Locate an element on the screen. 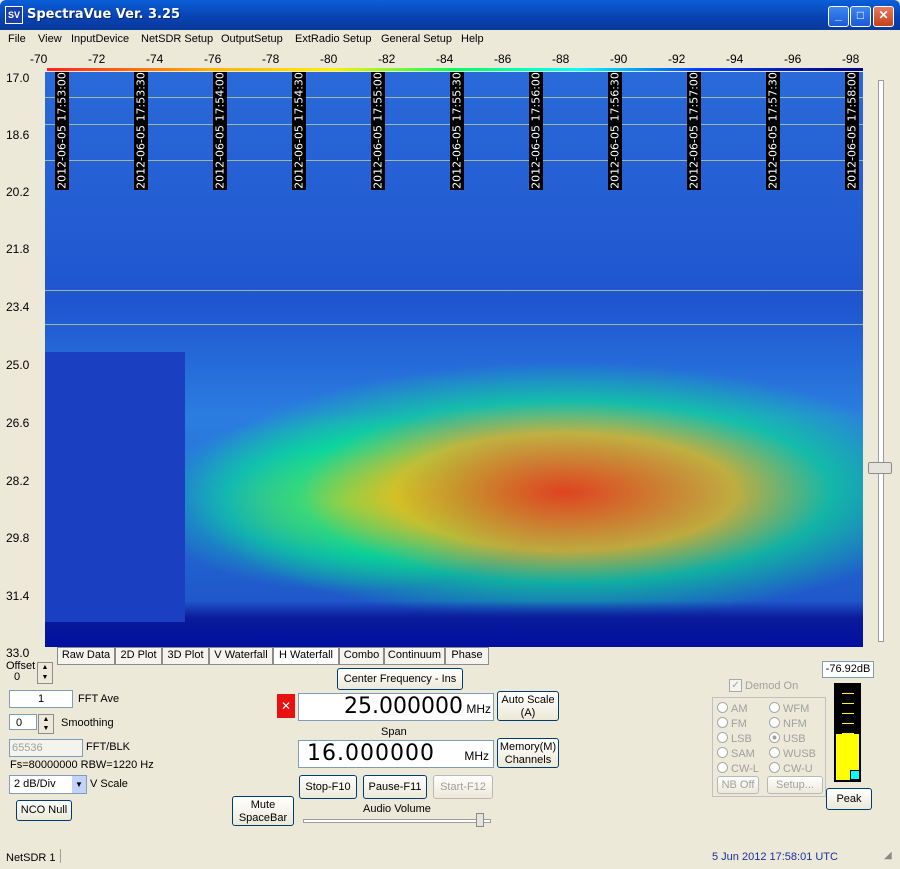  radio-cw-u: CW-U is located at coordinates (791, 768).